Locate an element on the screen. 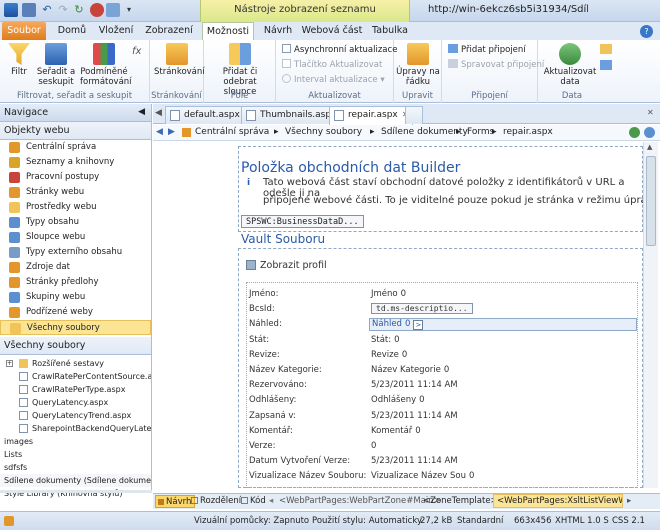 This screenshot has height=530, width=660. view-navrh-button: Návrh is located at coordinates (175, 501).